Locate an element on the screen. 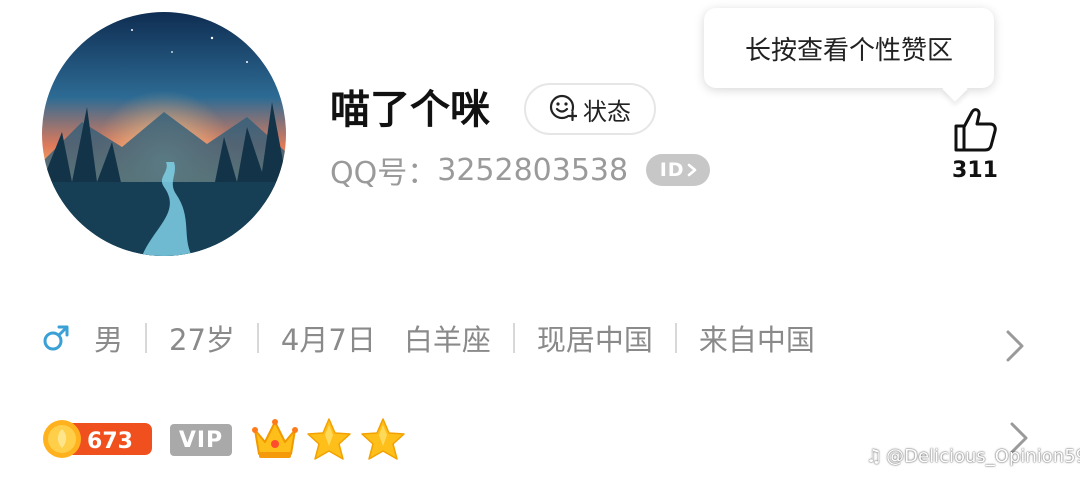 This screenshot has width=1080, height=490. male-icon is located at coordinates (56, 338).